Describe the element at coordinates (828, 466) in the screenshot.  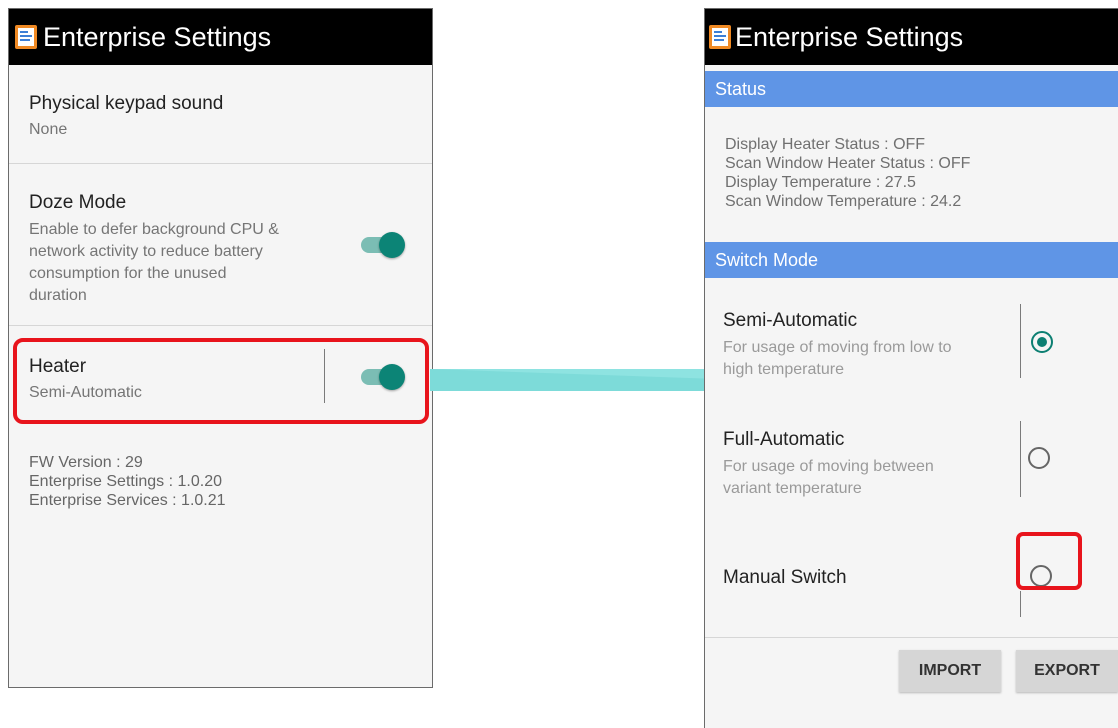
I see `option-summary-line: For usage of moving between` at that location.